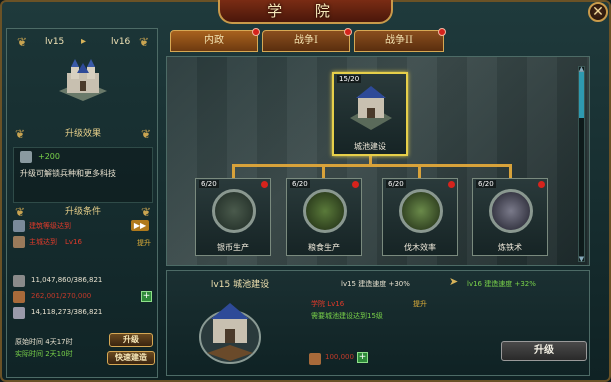 Image resolution: width=611 pixels, height=382 pixels. I want to click on resource-value: 14,118,273/386,821, so click(67, 312).